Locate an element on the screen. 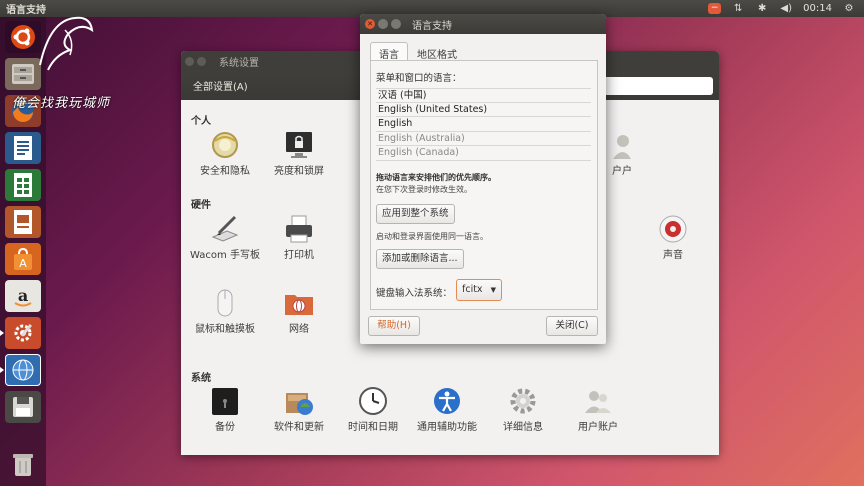  launcher-software-center: A is located at coordinates (23, 259).